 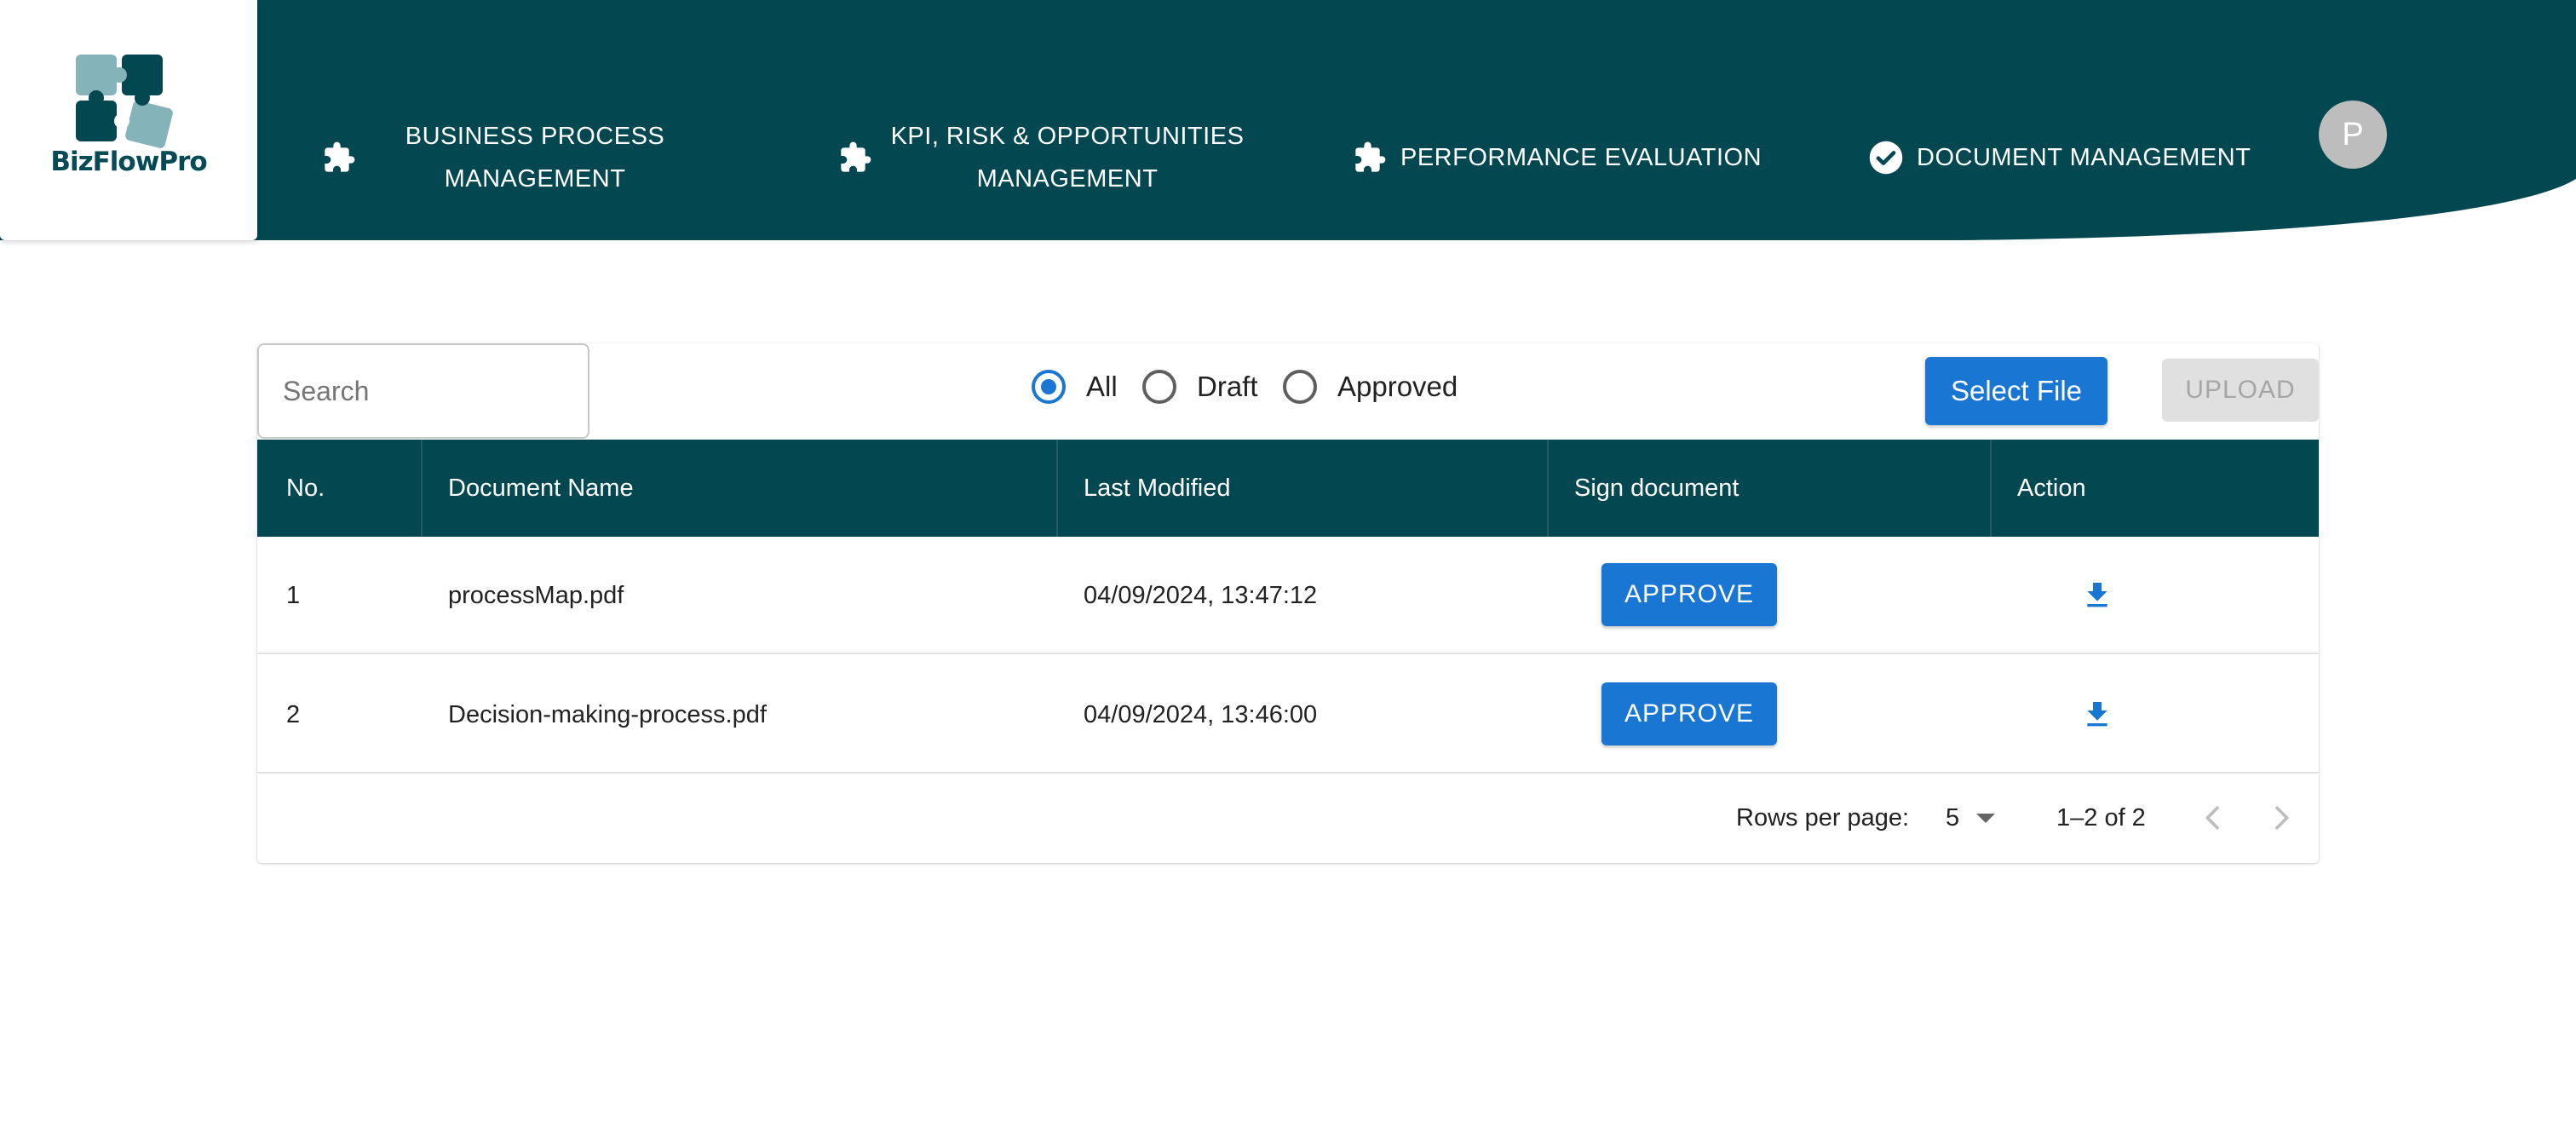 I want to click on nav-item-performance-evaluation: PERFORMANCE EVALUATION, so click(x=1557, y=157).